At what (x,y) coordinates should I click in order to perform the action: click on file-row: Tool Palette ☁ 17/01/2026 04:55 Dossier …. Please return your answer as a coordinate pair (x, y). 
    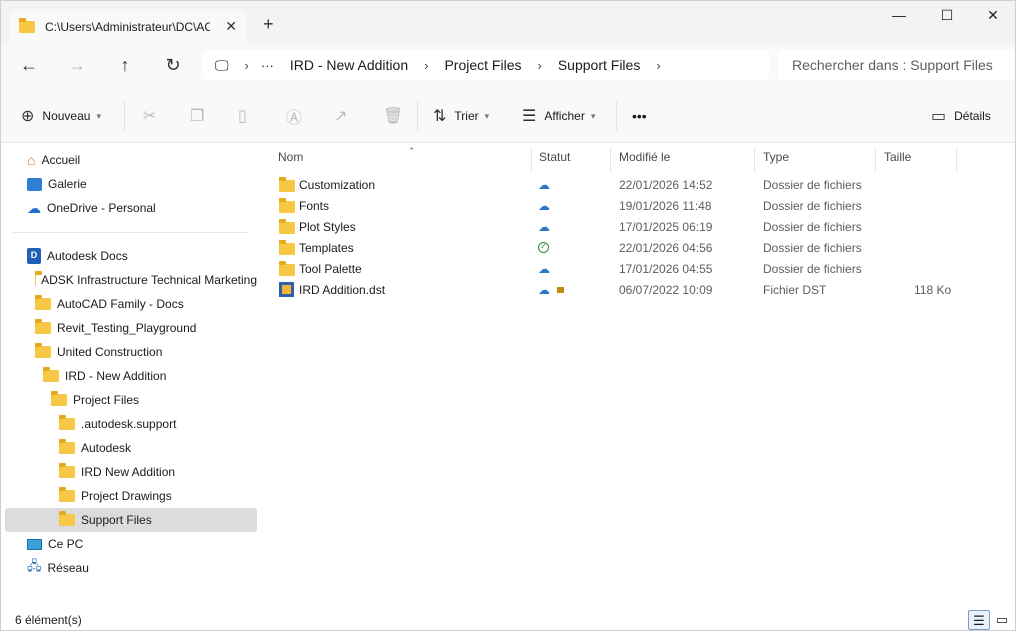
    Looking at the image, I should click on (620, 269).